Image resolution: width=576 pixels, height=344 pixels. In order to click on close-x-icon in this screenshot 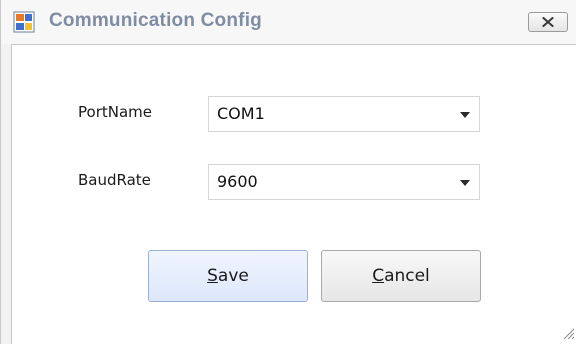, I will do `click(548, 22)`.